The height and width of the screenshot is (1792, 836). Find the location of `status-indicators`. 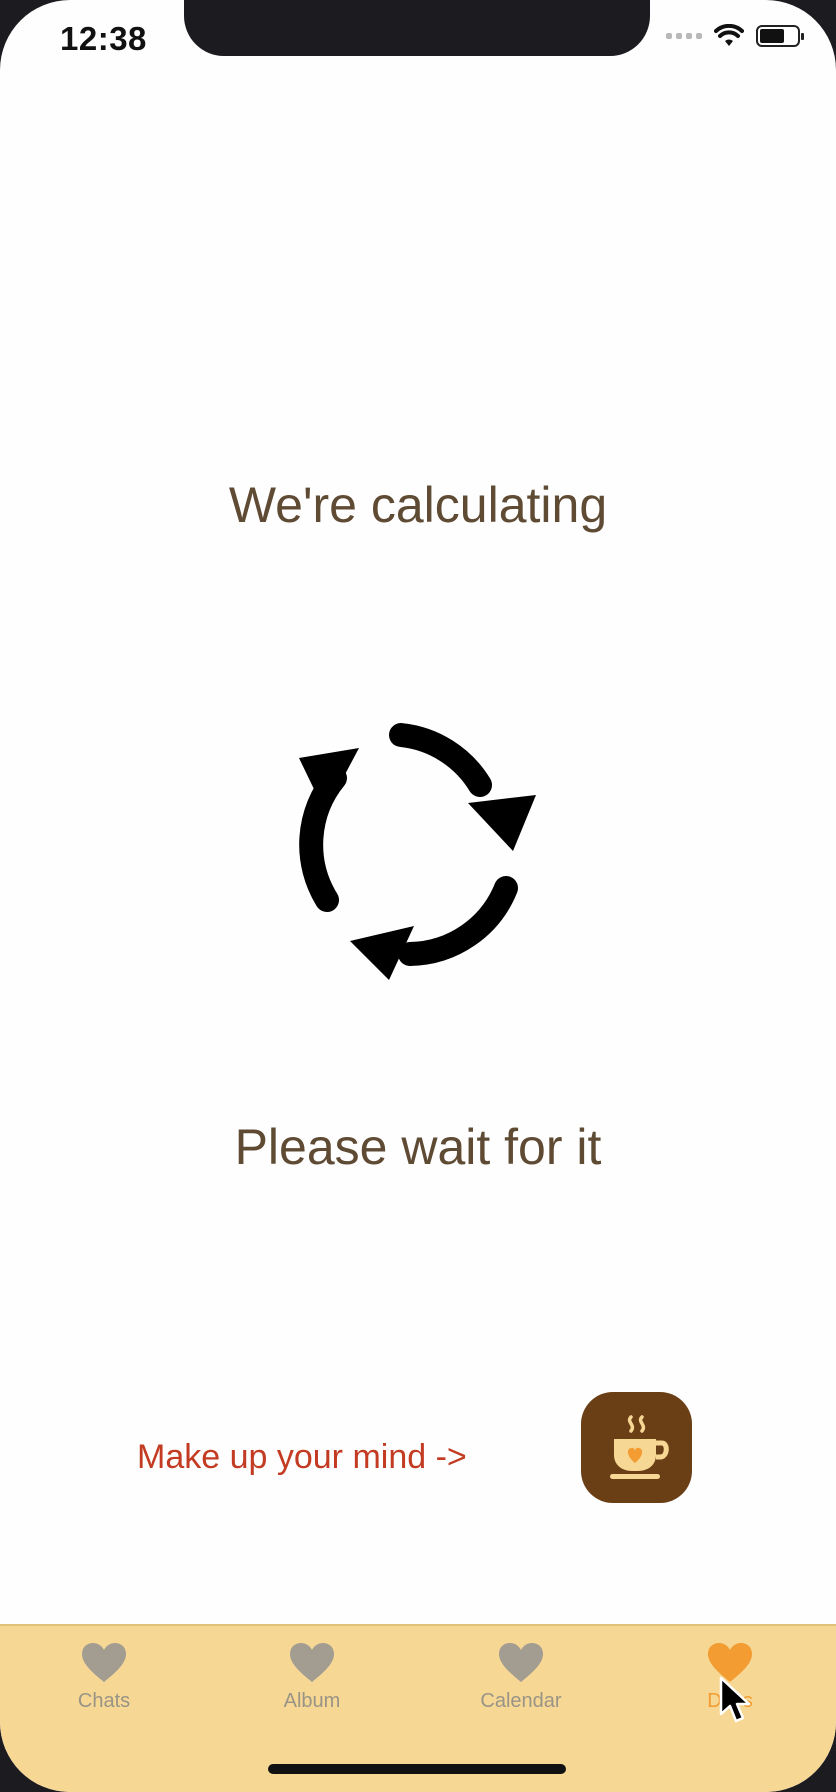

status-indicators is located at coordinates (735, 36).